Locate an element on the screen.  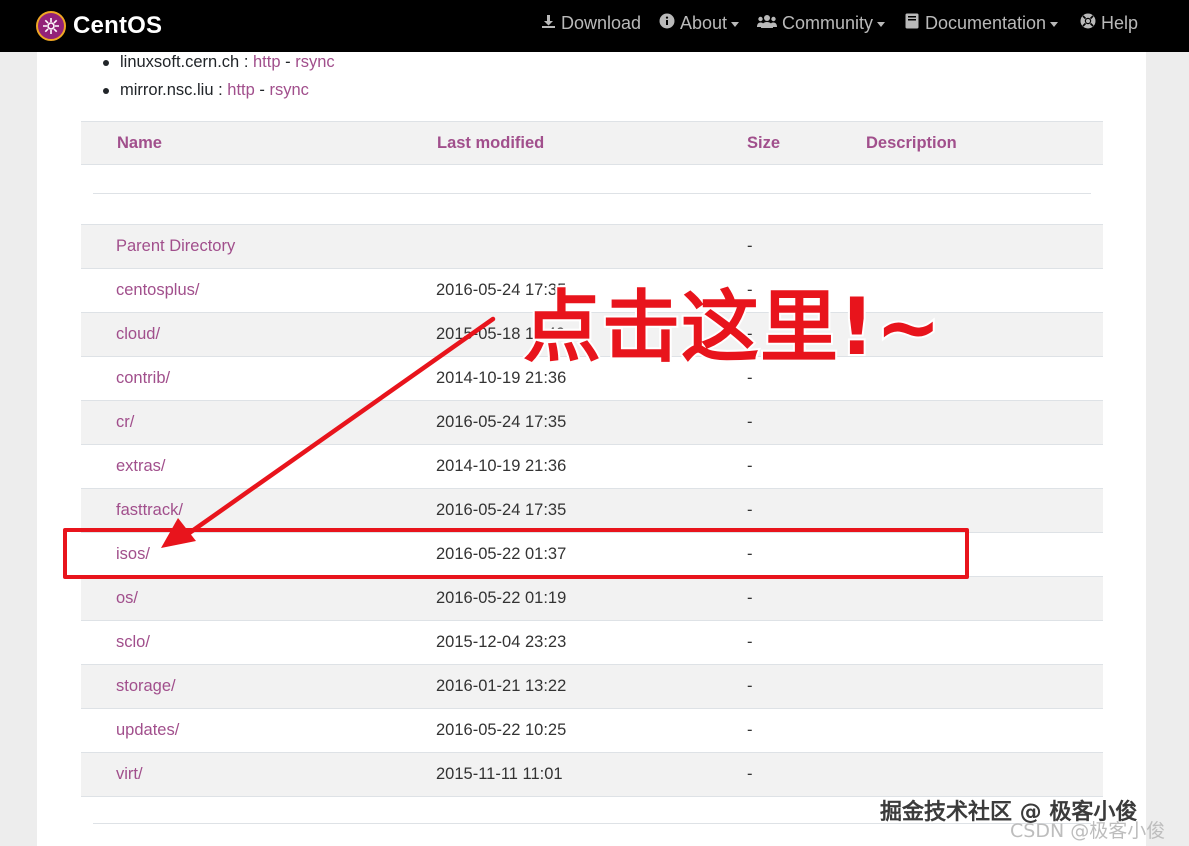
last-modified-cell: 2015-12-04 23:23 is located at coordinates (501, 642).